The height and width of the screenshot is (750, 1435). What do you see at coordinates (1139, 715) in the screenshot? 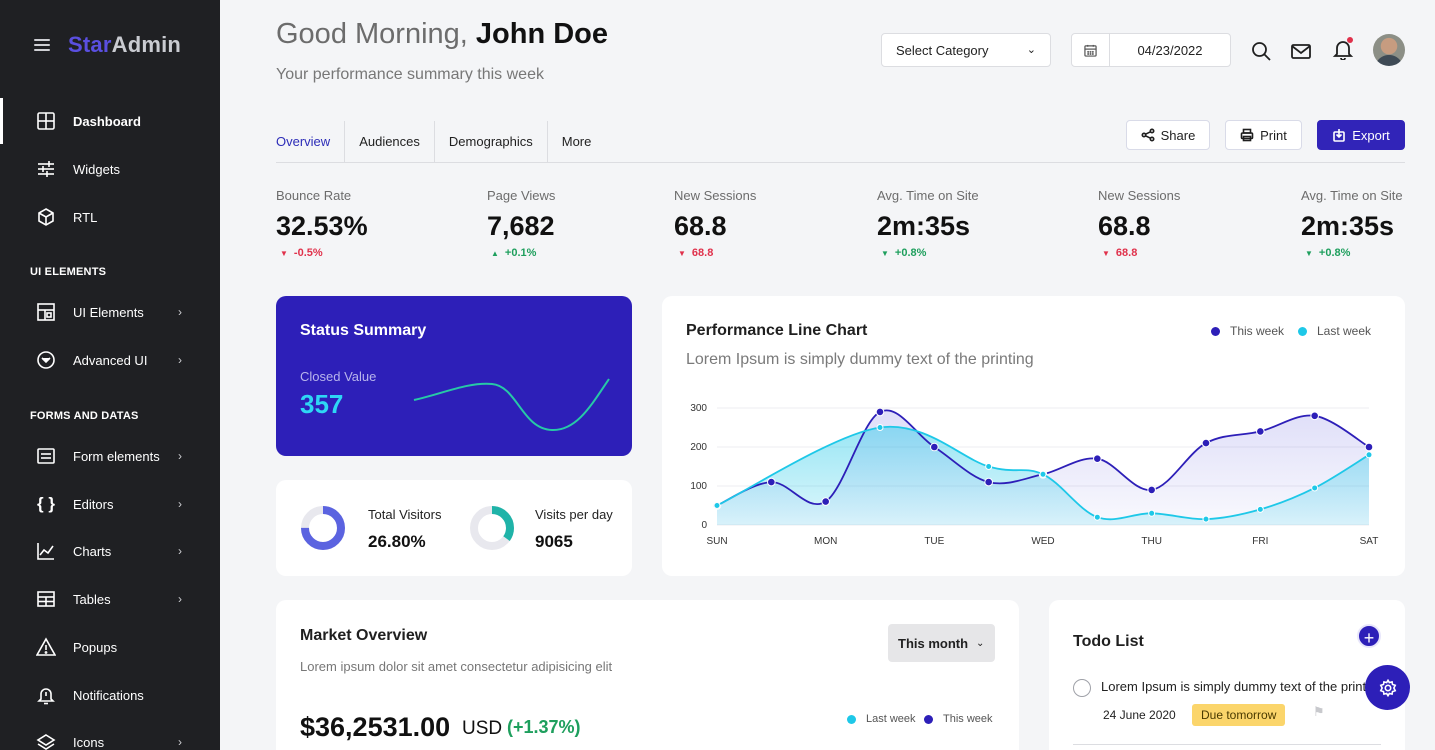
I see `todo-item-date: 24 June 2020` at bounding box center [1139, 715].